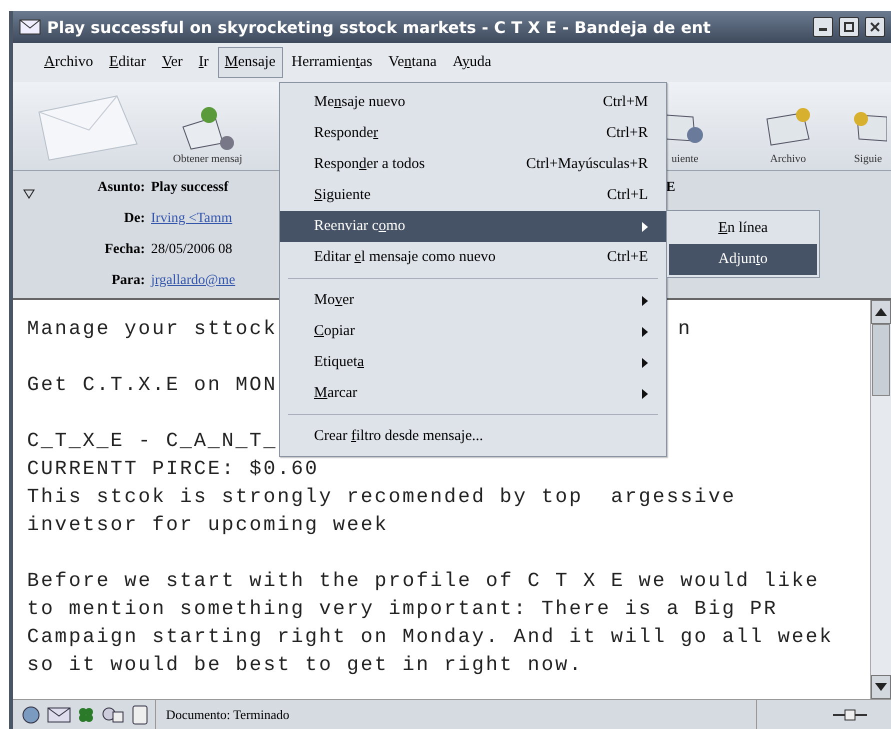 The height and width of the screenshot is (729, 891). Describe the element at coordinates (412, 62) in the screenshot. I see `menu-item: Ventana` at that location.